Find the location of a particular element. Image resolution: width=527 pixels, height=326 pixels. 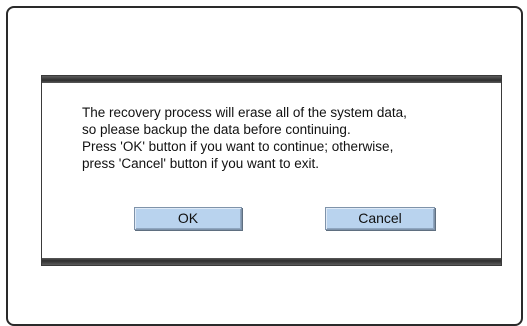

dialog-top-bar is located at coordinates (271, 79).